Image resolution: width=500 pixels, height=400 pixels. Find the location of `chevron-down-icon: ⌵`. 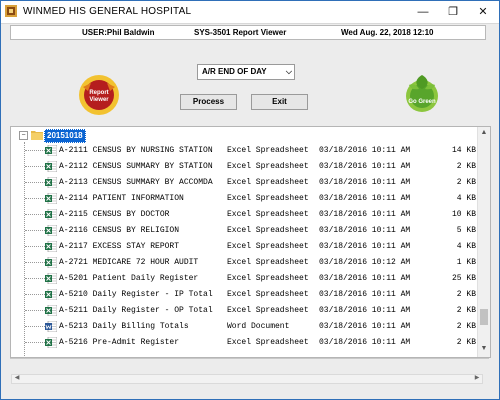

chevron-down-icon: ⌵ is located at coordinates (289, 72).